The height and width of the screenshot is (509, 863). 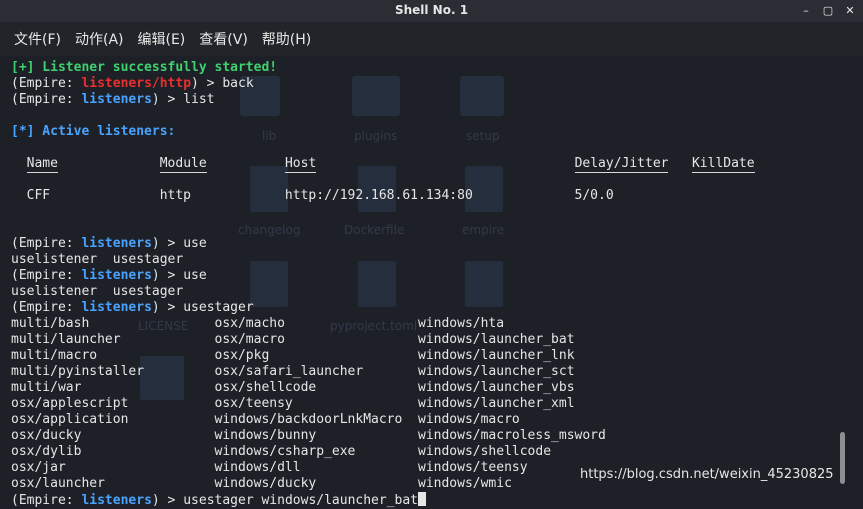 What do you see at coordinates (426, 84) in the screenshot?
I see `terminal-line: (Empire: listeners/http) > back` at bounding box center [426, 84].